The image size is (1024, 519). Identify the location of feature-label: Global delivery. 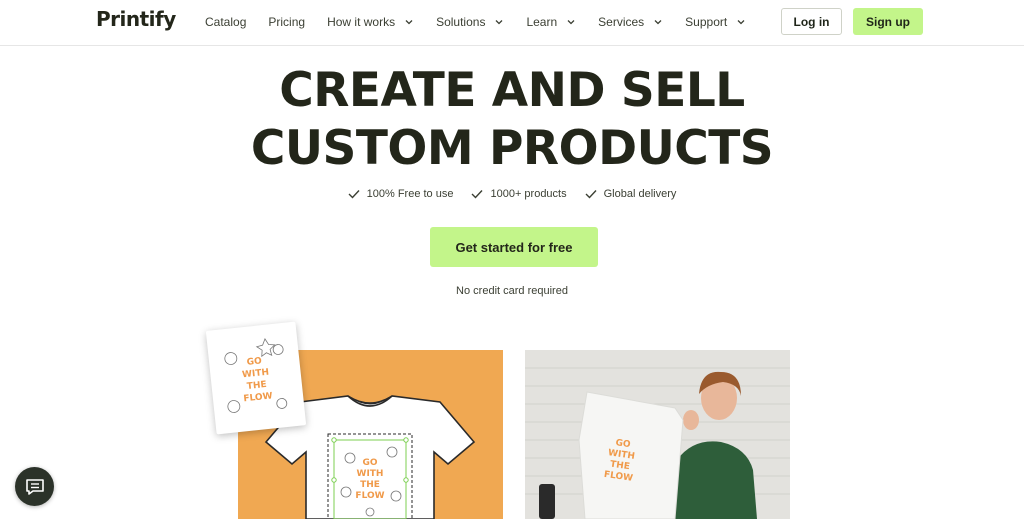
(640, 194).